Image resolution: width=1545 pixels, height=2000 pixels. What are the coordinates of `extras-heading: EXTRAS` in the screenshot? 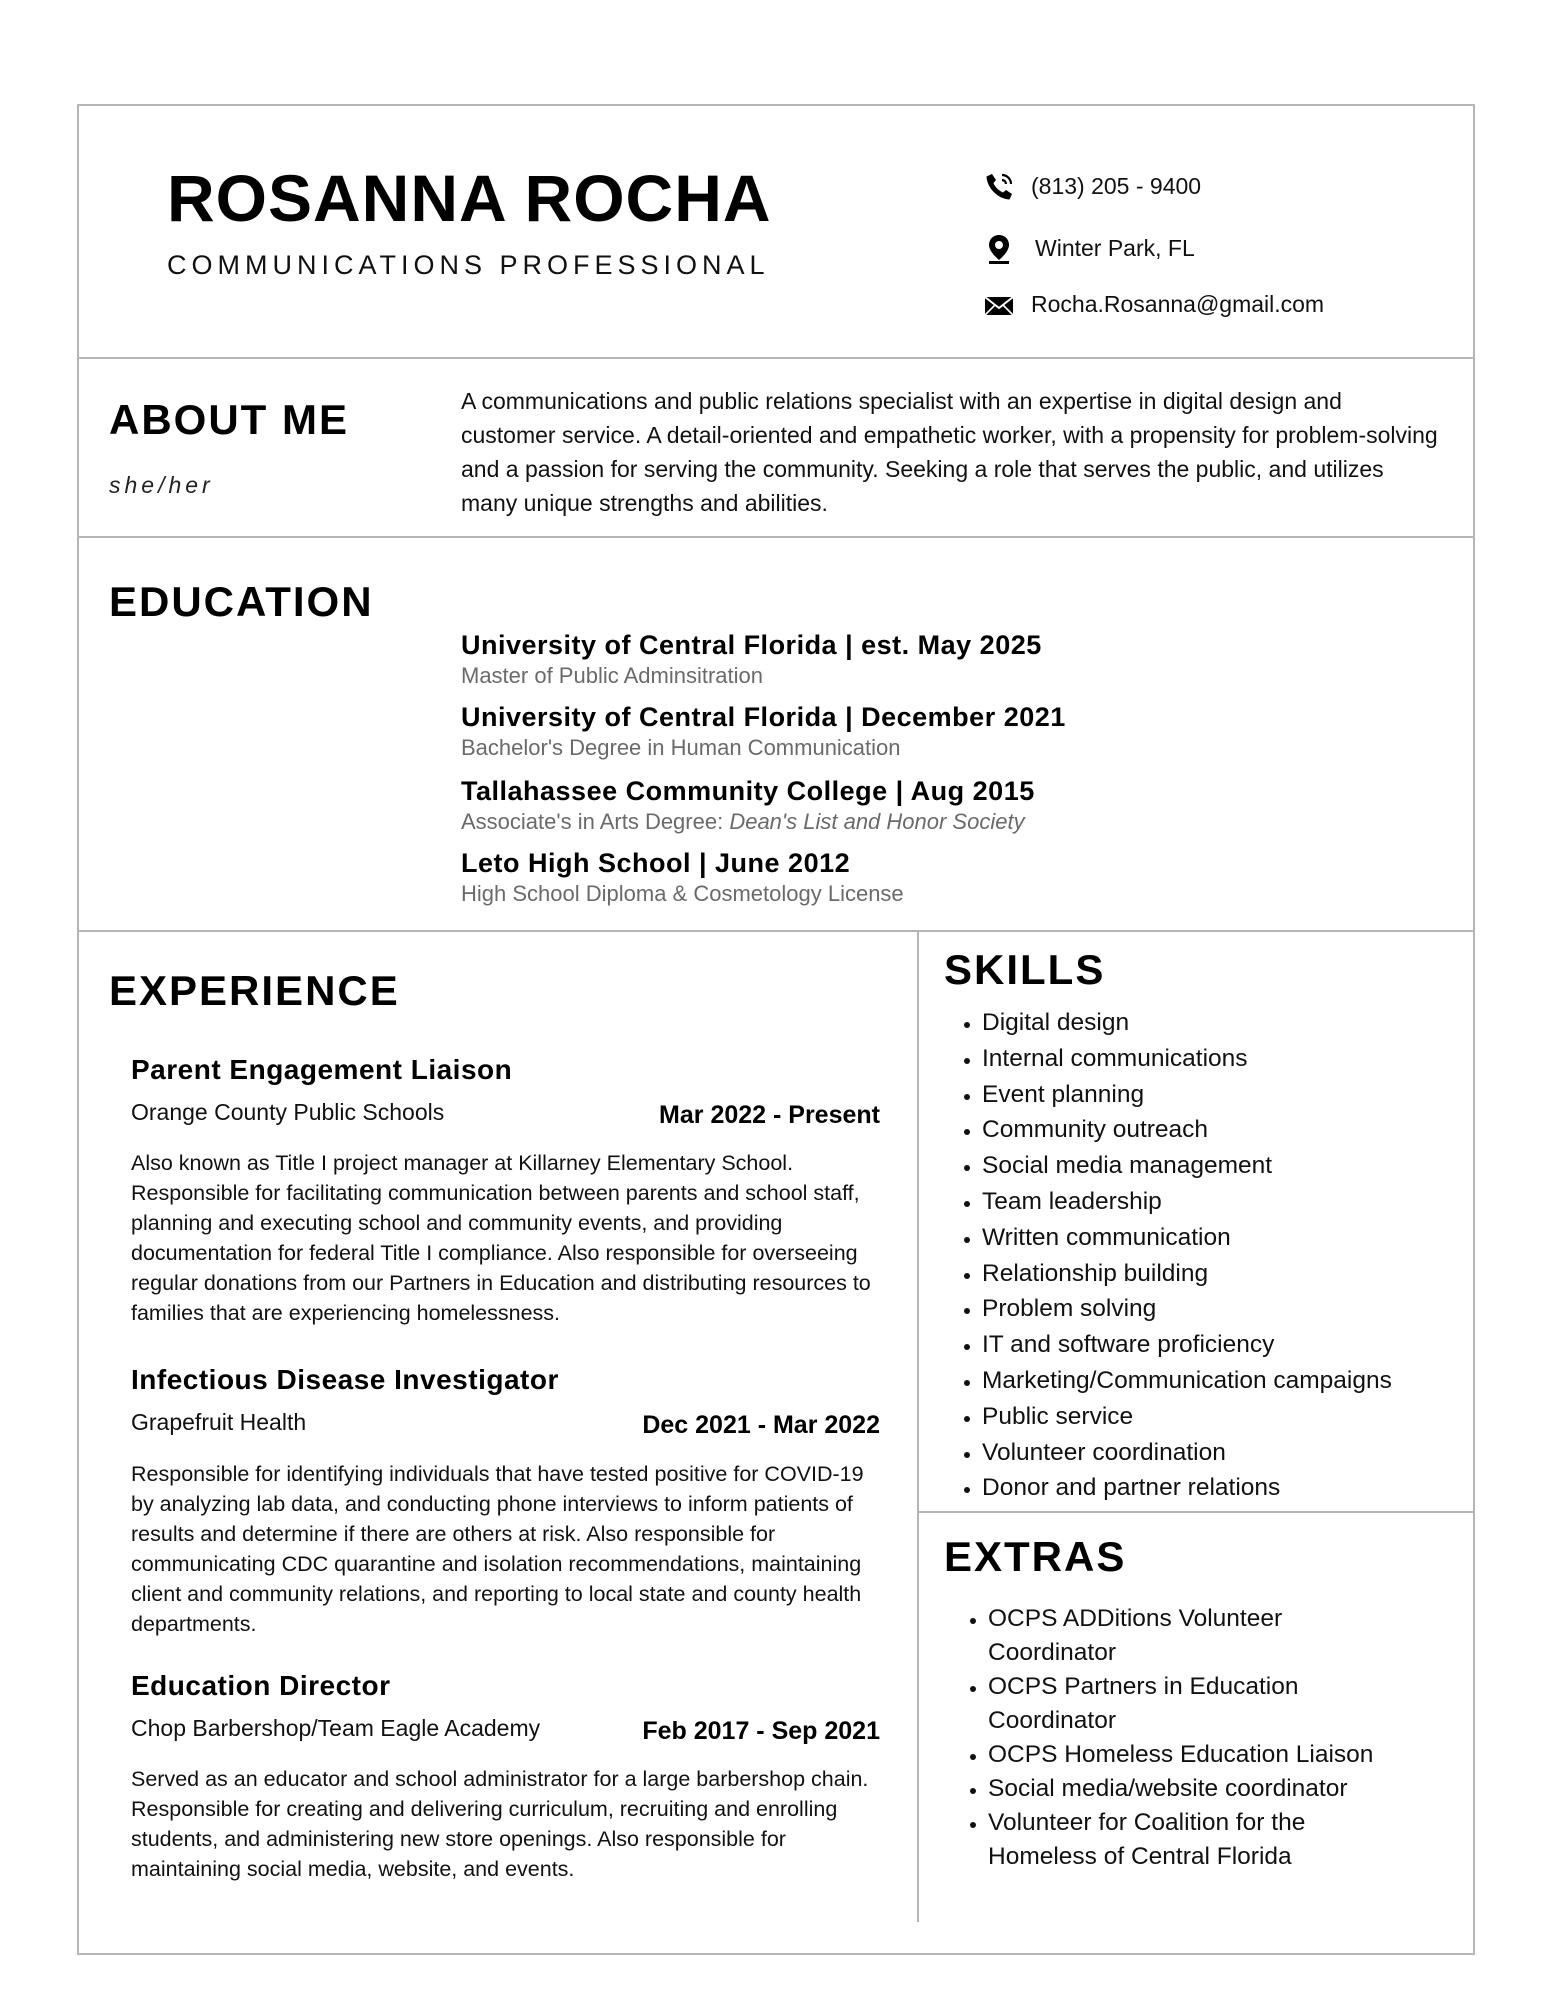 It's located at (1035, 1556).